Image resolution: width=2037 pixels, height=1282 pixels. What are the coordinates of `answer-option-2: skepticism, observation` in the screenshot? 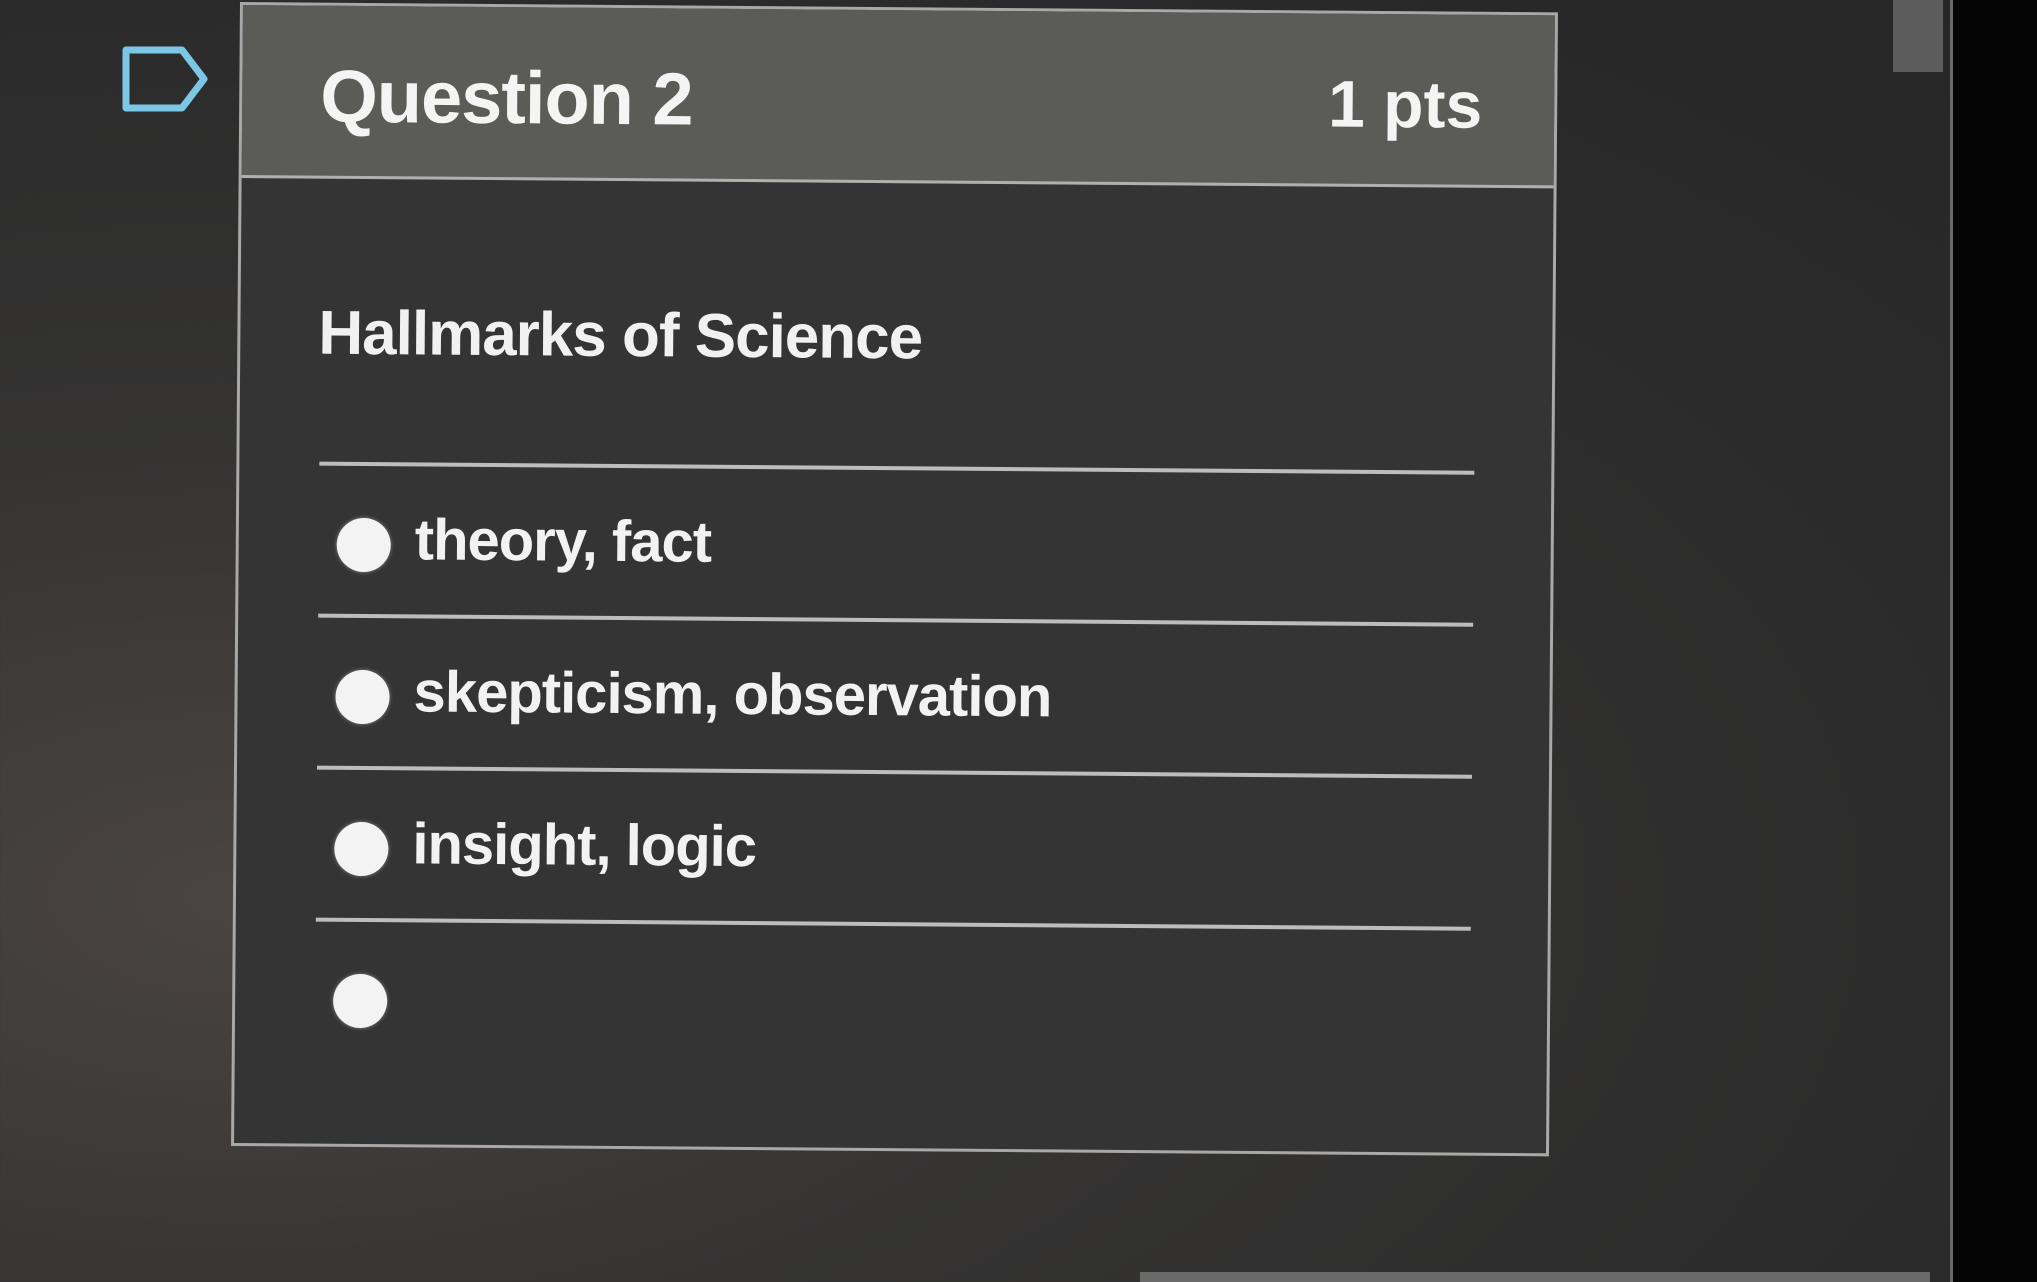 It's located at (895, 694).